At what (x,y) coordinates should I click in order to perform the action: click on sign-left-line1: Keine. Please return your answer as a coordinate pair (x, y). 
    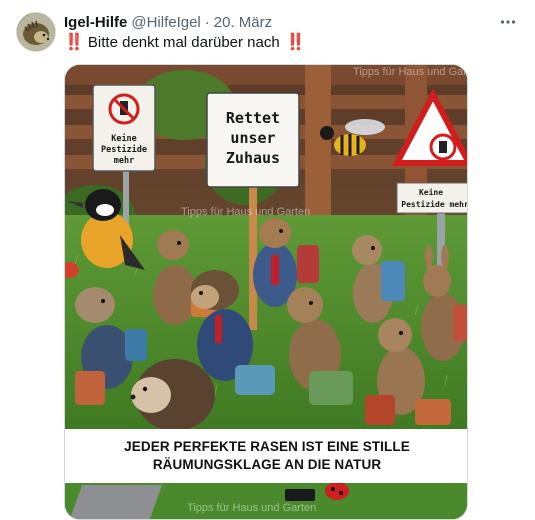
    Looking at the image, I should click on (124, 138).